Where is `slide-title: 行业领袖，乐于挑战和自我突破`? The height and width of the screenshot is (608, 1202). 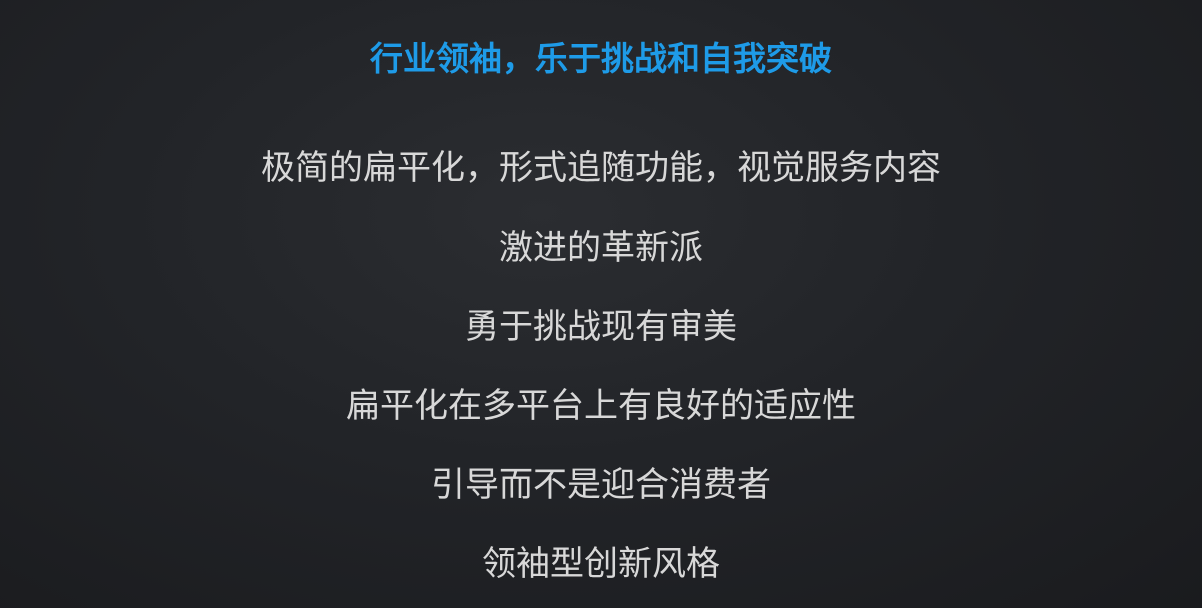
slide-title: 行业领袖，乐于挑战和自我突破 is located at coordinates (601, 58).